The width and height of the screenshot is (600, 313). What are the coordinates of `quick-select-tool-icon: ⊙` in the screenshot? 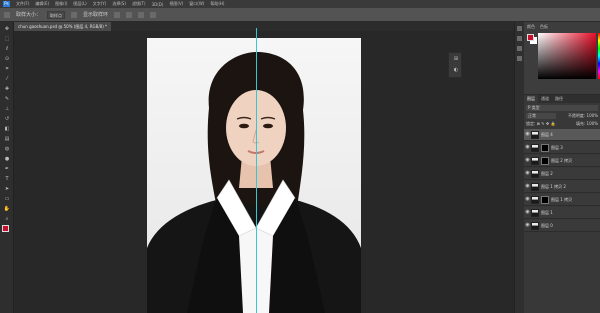 It's located at (7, 59).